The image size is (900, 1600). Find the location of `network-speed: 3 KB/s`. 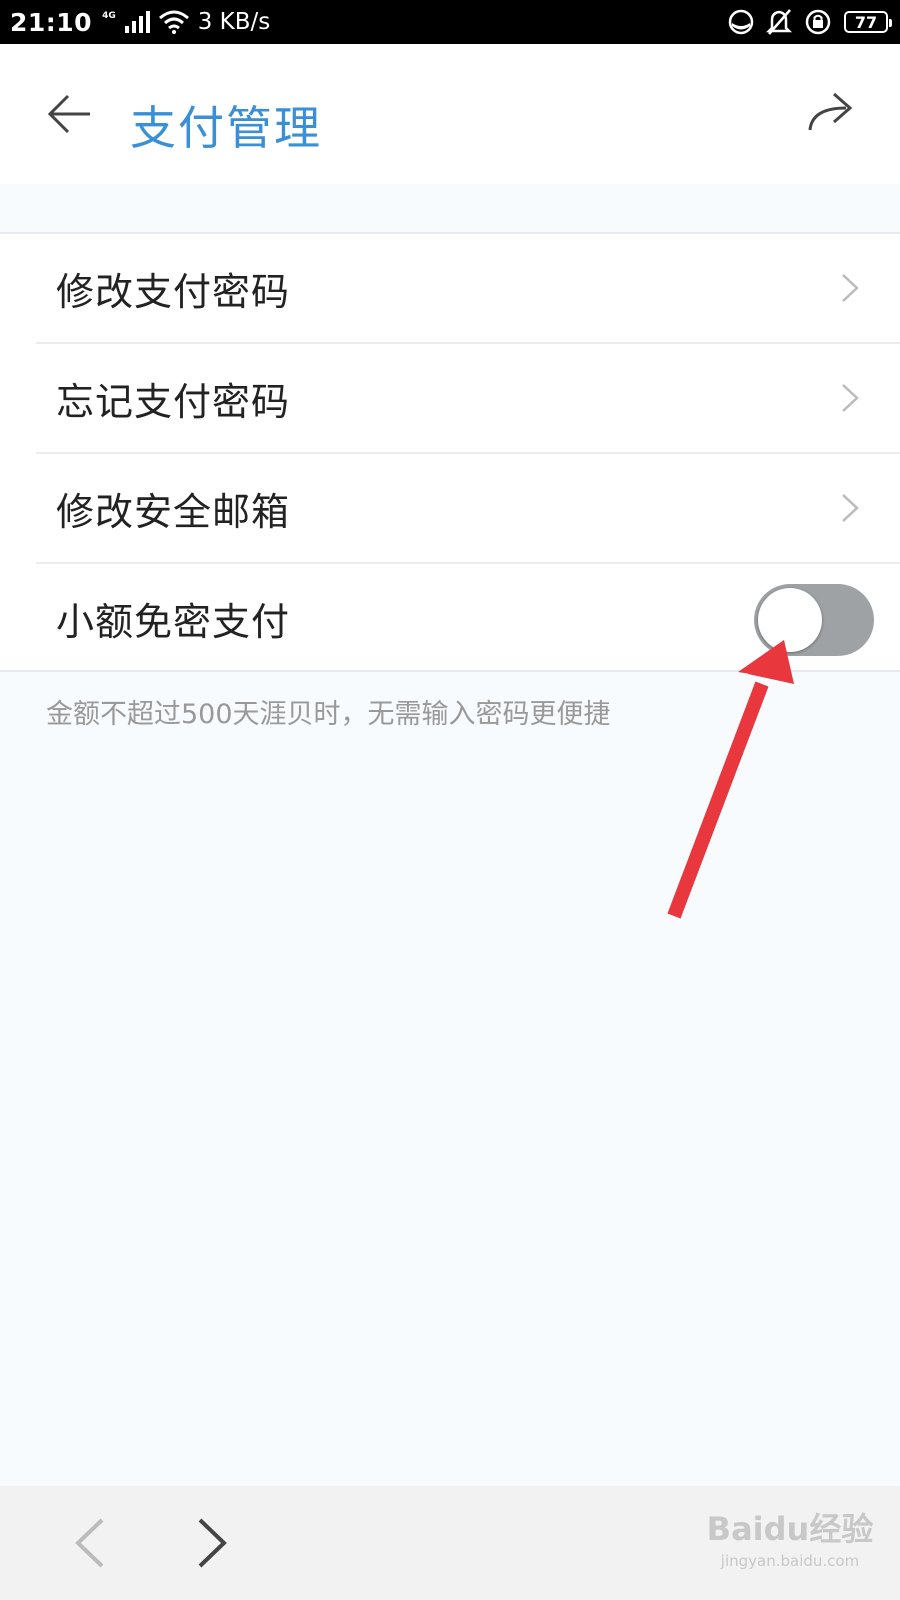

network-speed: 3 KB/s is located at coordinates (234, 22).